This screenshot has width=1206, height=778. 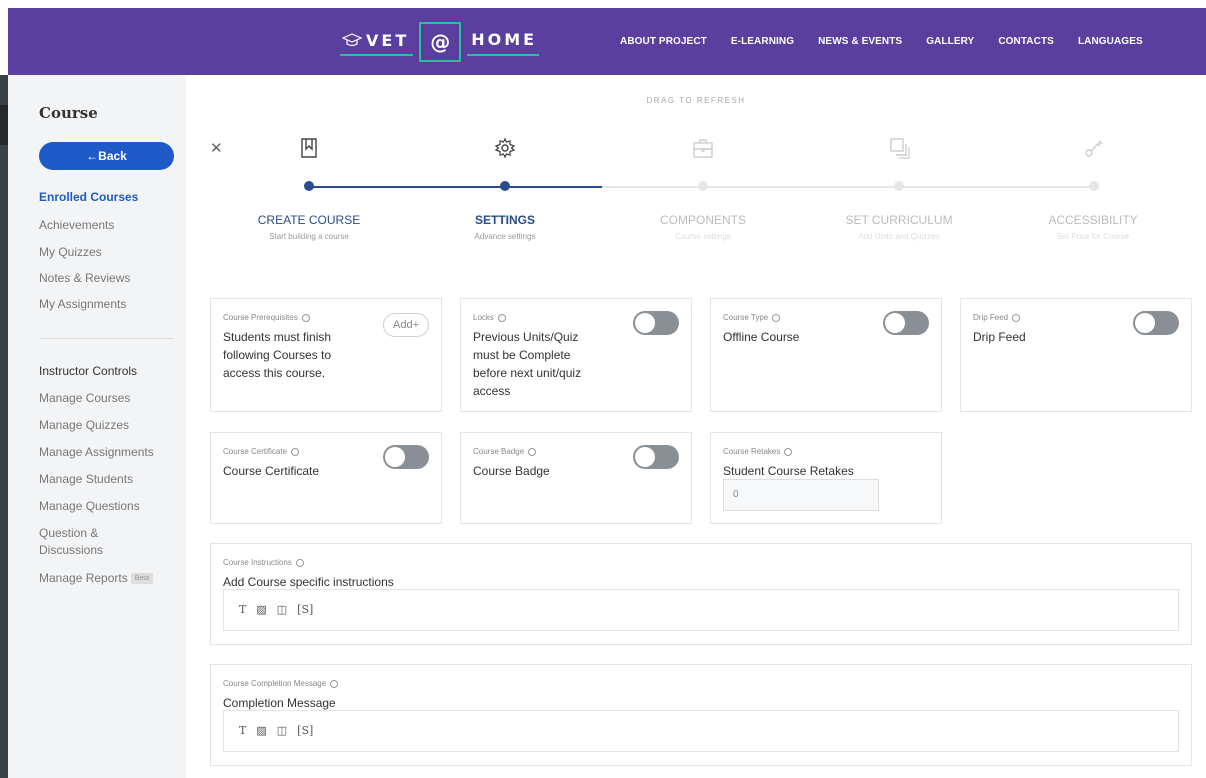 What do you see at coordinates (899, 236) in the screenshot?
I see `step-subtitle-set-curriculum: Add Units and Quizzes` at bounding box center [899, 236].